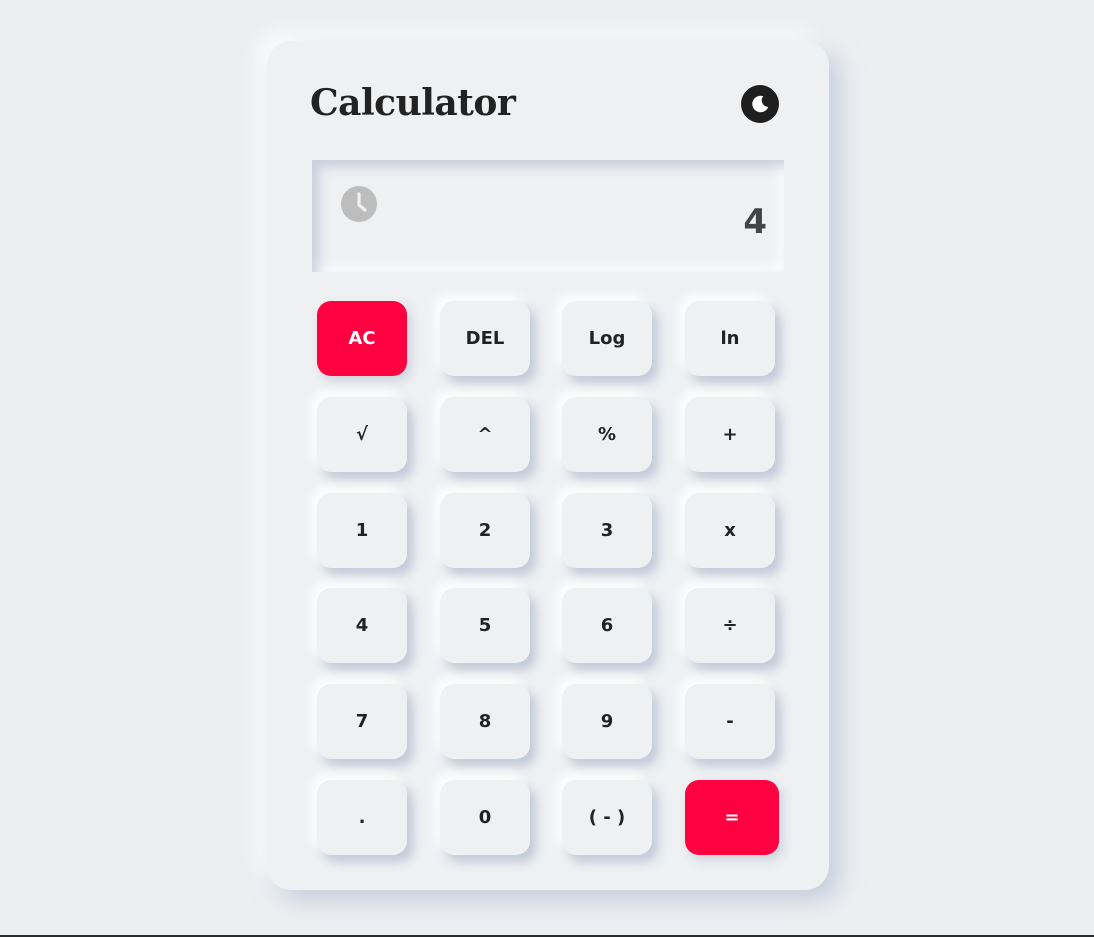  I want to click on digit-8-button: 8, so click(485, 721).